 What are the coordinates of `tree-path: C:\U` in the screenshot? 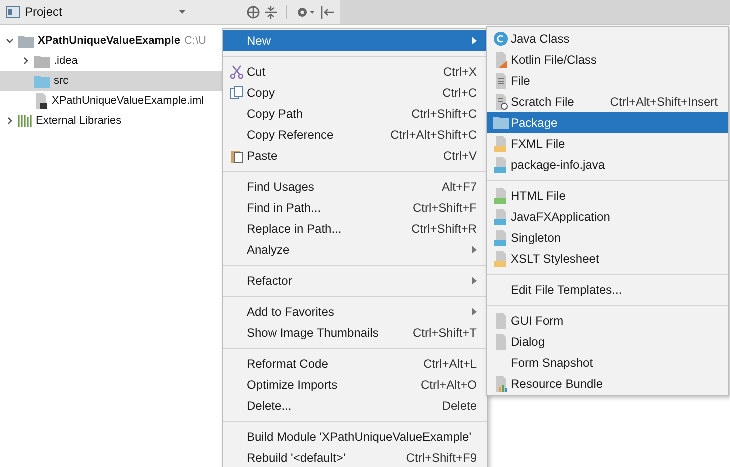 It's located at (195, 41).